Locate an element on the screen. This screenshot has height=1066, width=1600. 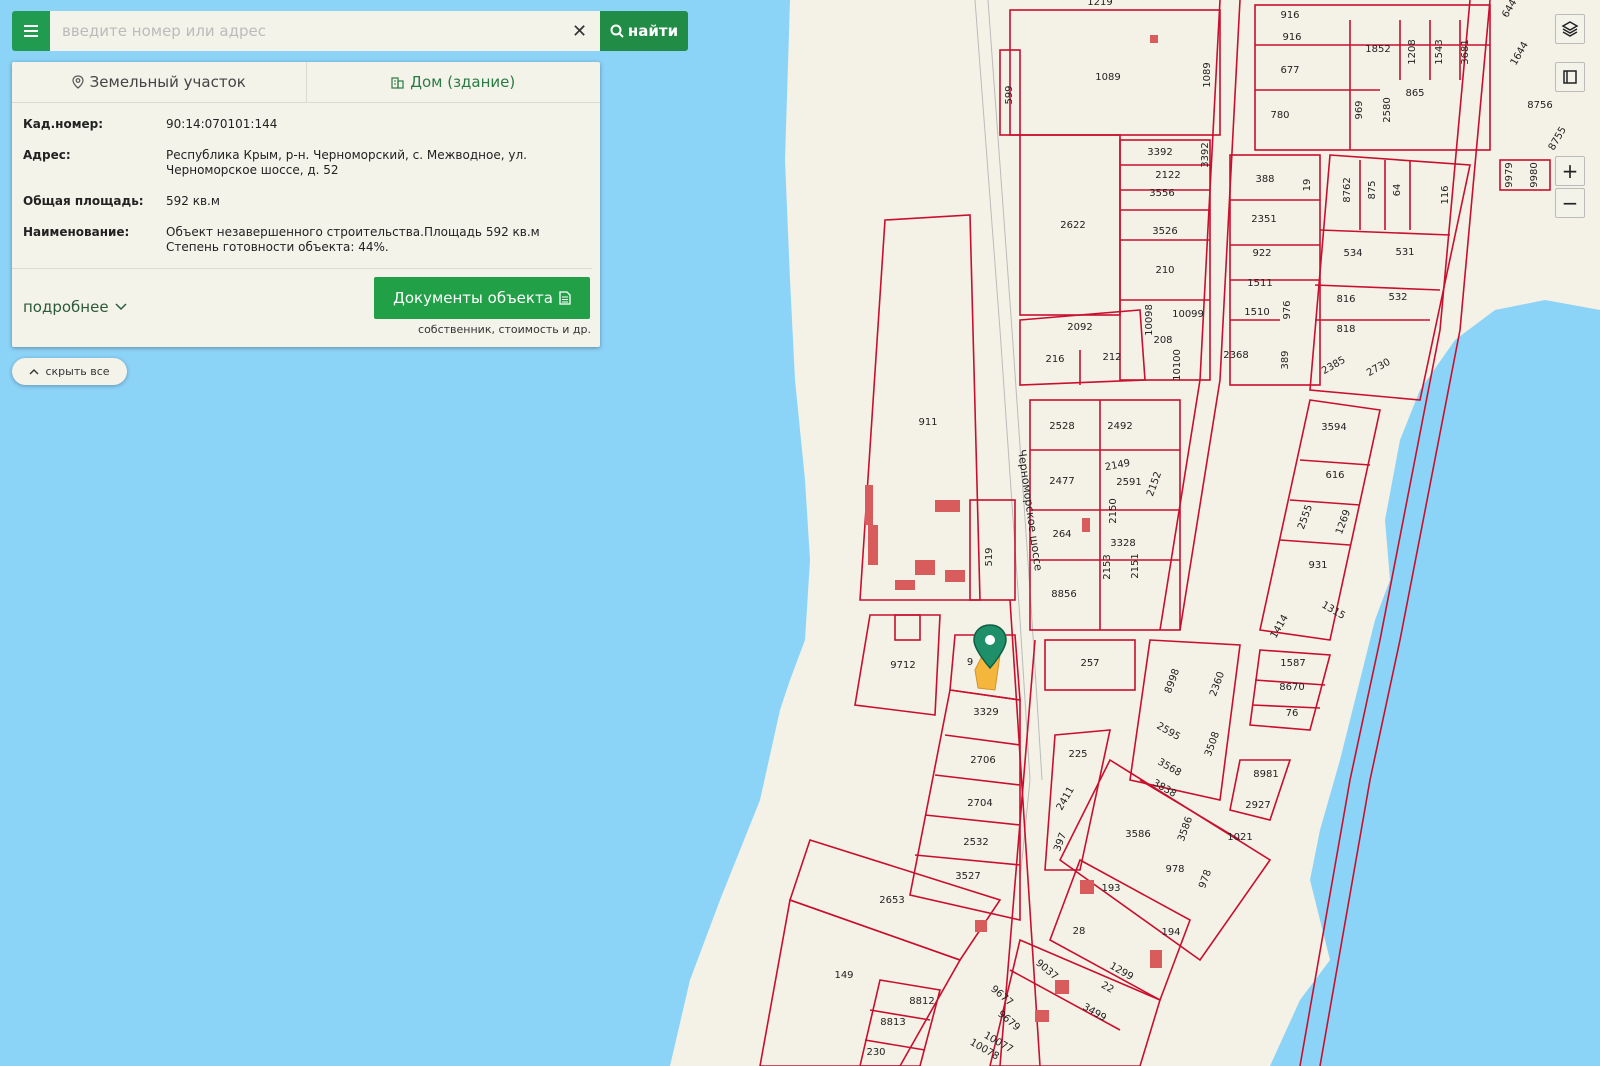
parcel-label: 3586 is located at coordinates (1137, 834).